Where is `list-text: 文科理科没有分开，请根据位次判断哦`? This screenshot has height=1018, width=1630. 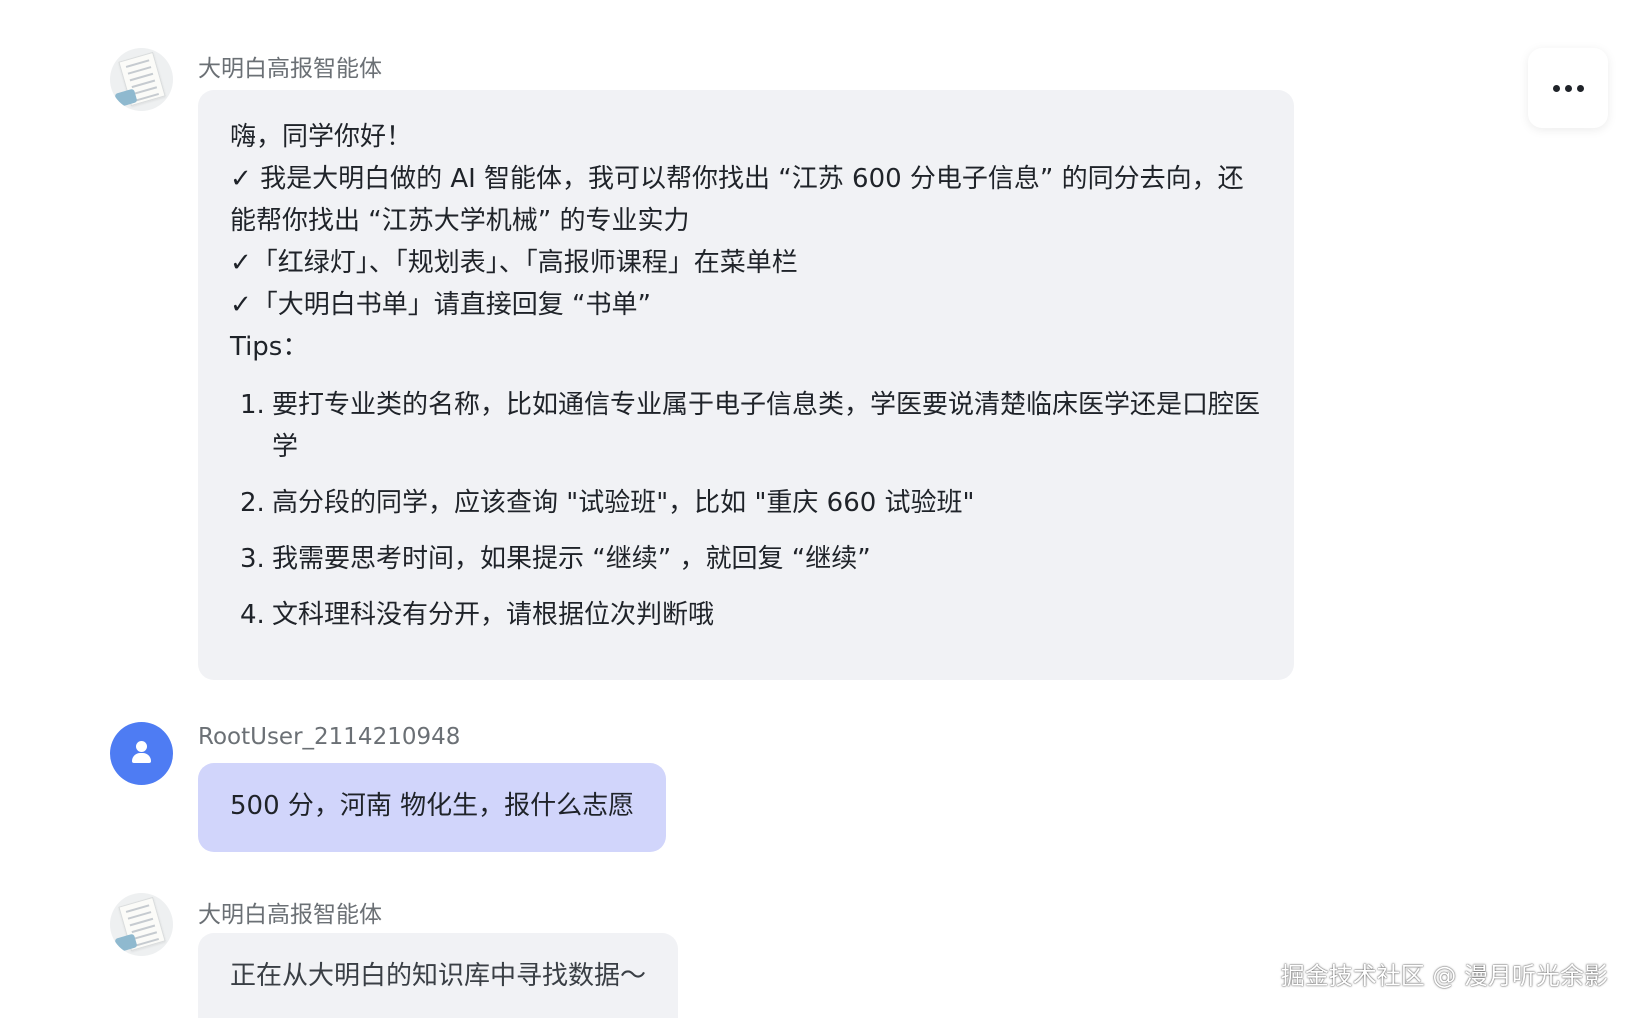 list-text: 文科理科没有分开，请根据位次判断哦 is located at coordinates (493, 615).